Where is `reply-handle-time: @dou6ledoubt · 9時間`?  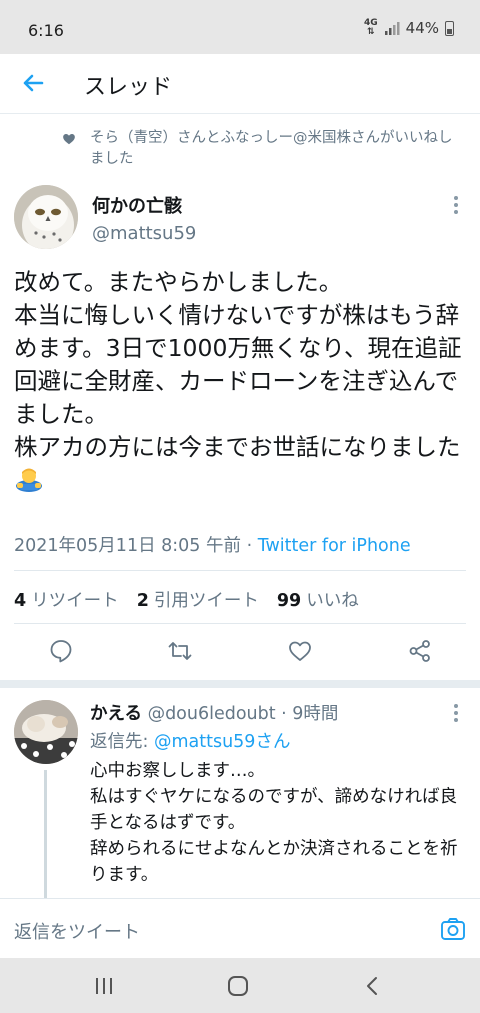
reply-handle-time: @dou6ledoubt · 9時間 is located at coordinates (243, 714).